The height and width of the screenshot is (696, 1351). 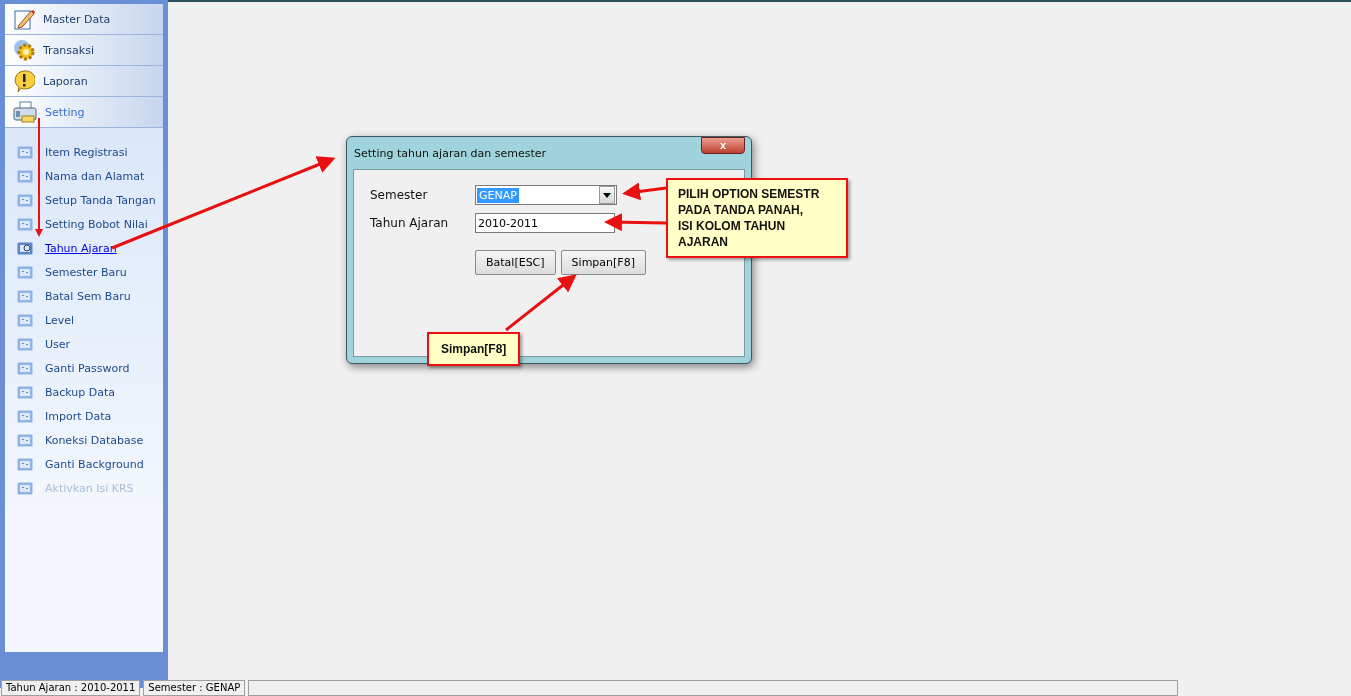 What do you see at coordinates (25, 112) in the screenshot?
I see `fax-machine-icon` at bounding box center [25, 112].